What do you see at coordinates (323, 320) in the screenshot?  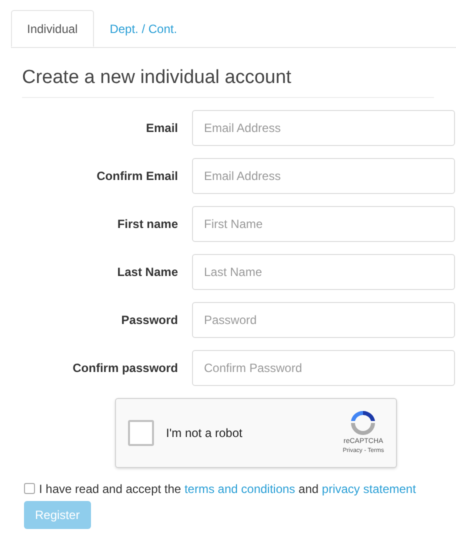 I see `input-field: Password` at bounding box center [323, 320].